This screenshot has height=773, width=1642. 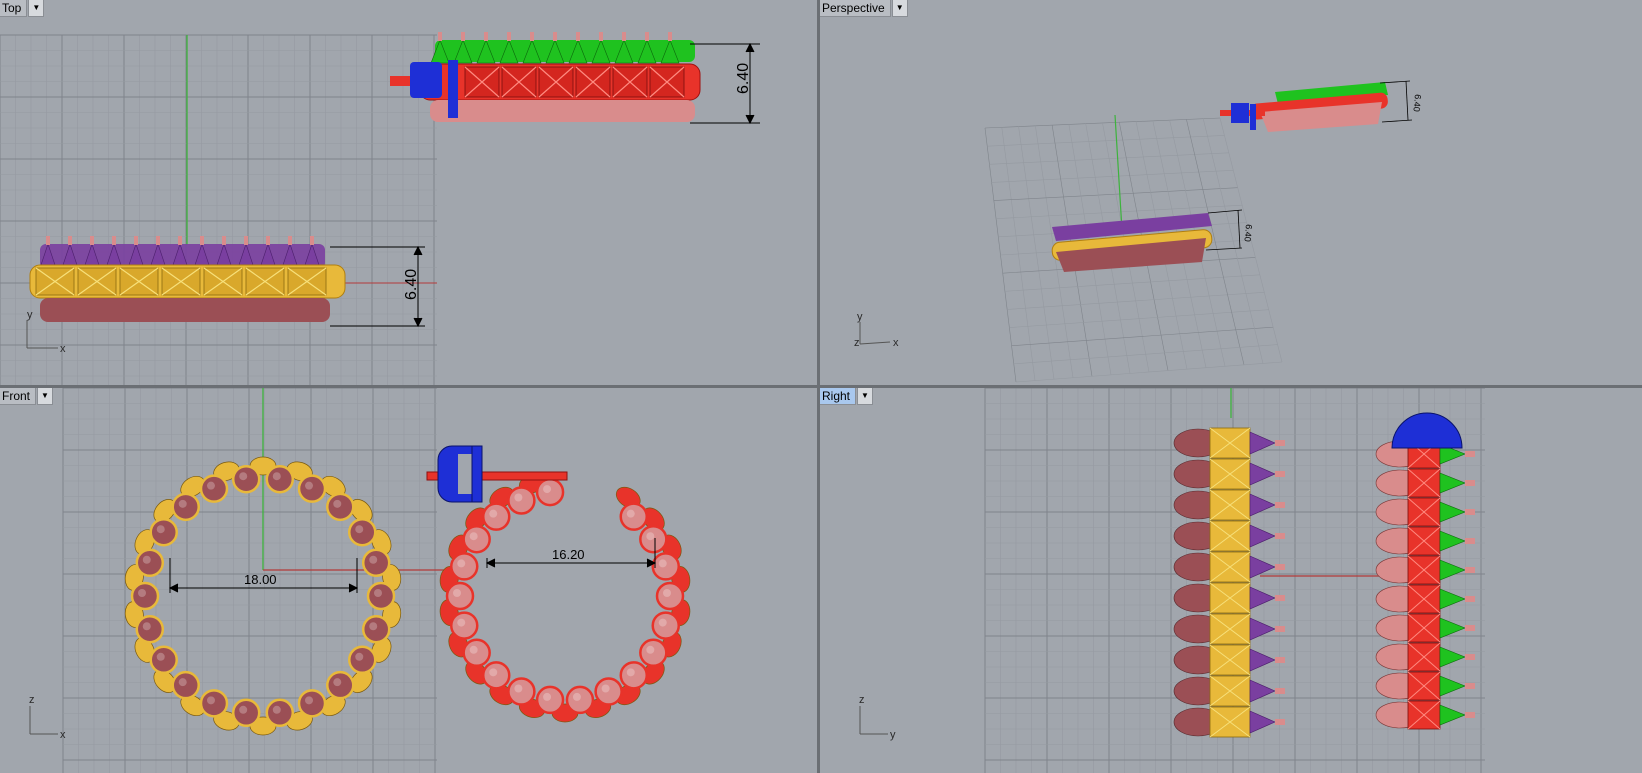 What do you see at coordinates (14, 8) in the screenshot?
I see `viewport-title: Top` at bounding box center [14, 8].